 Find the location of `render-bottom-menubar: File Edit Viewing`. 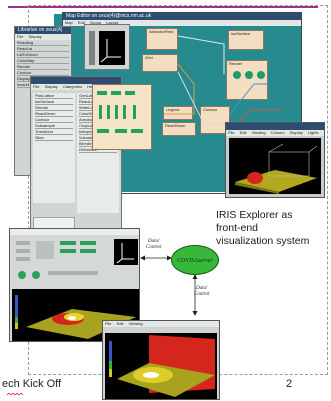

render-bottom-menubar: File Edit Viewing is located at coordinates (161, 324).